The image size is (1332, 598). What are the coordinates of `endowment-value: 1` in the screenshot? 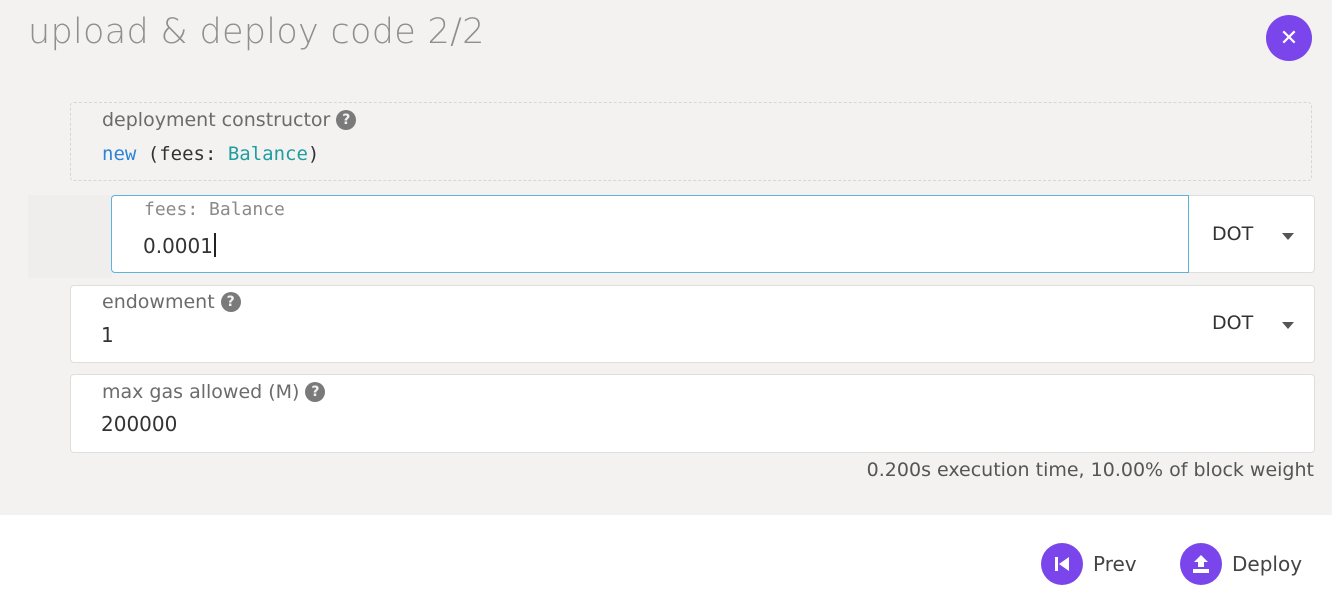 It's located at (107, 335).